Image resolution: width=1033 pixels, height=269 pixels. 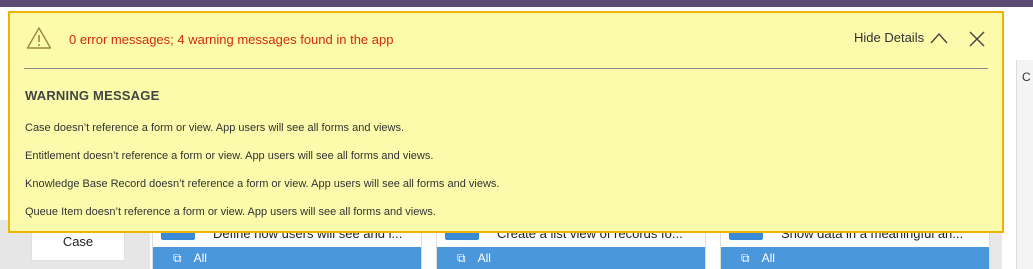 What do you see at coordinates (516, 3) in the screenshot?
I see `app-header-strip` at bounding box center [516, 3].